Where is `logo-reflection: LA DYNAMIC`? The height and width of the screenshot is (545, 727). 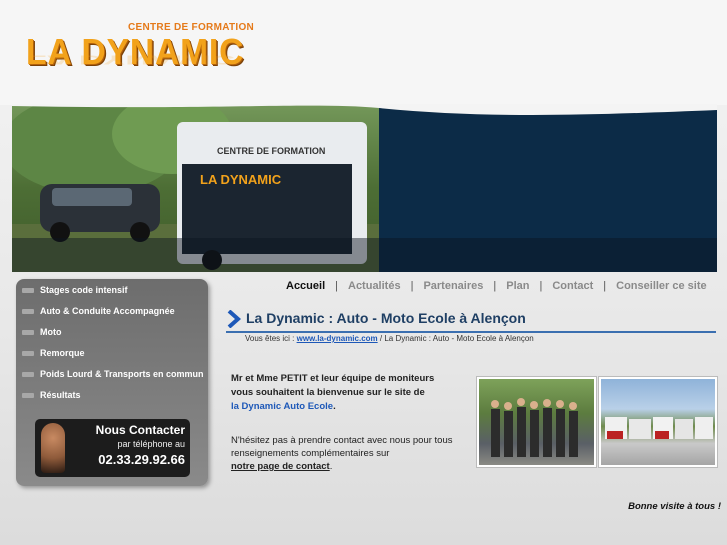 logo-reflection: LA DYNAMIC is located at coordinates (130, 59).